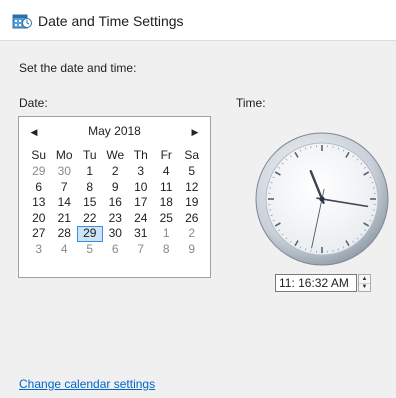 The image size is (396, 398). I want to click on time-spinner: ▲ ▼, so click(364, 283).